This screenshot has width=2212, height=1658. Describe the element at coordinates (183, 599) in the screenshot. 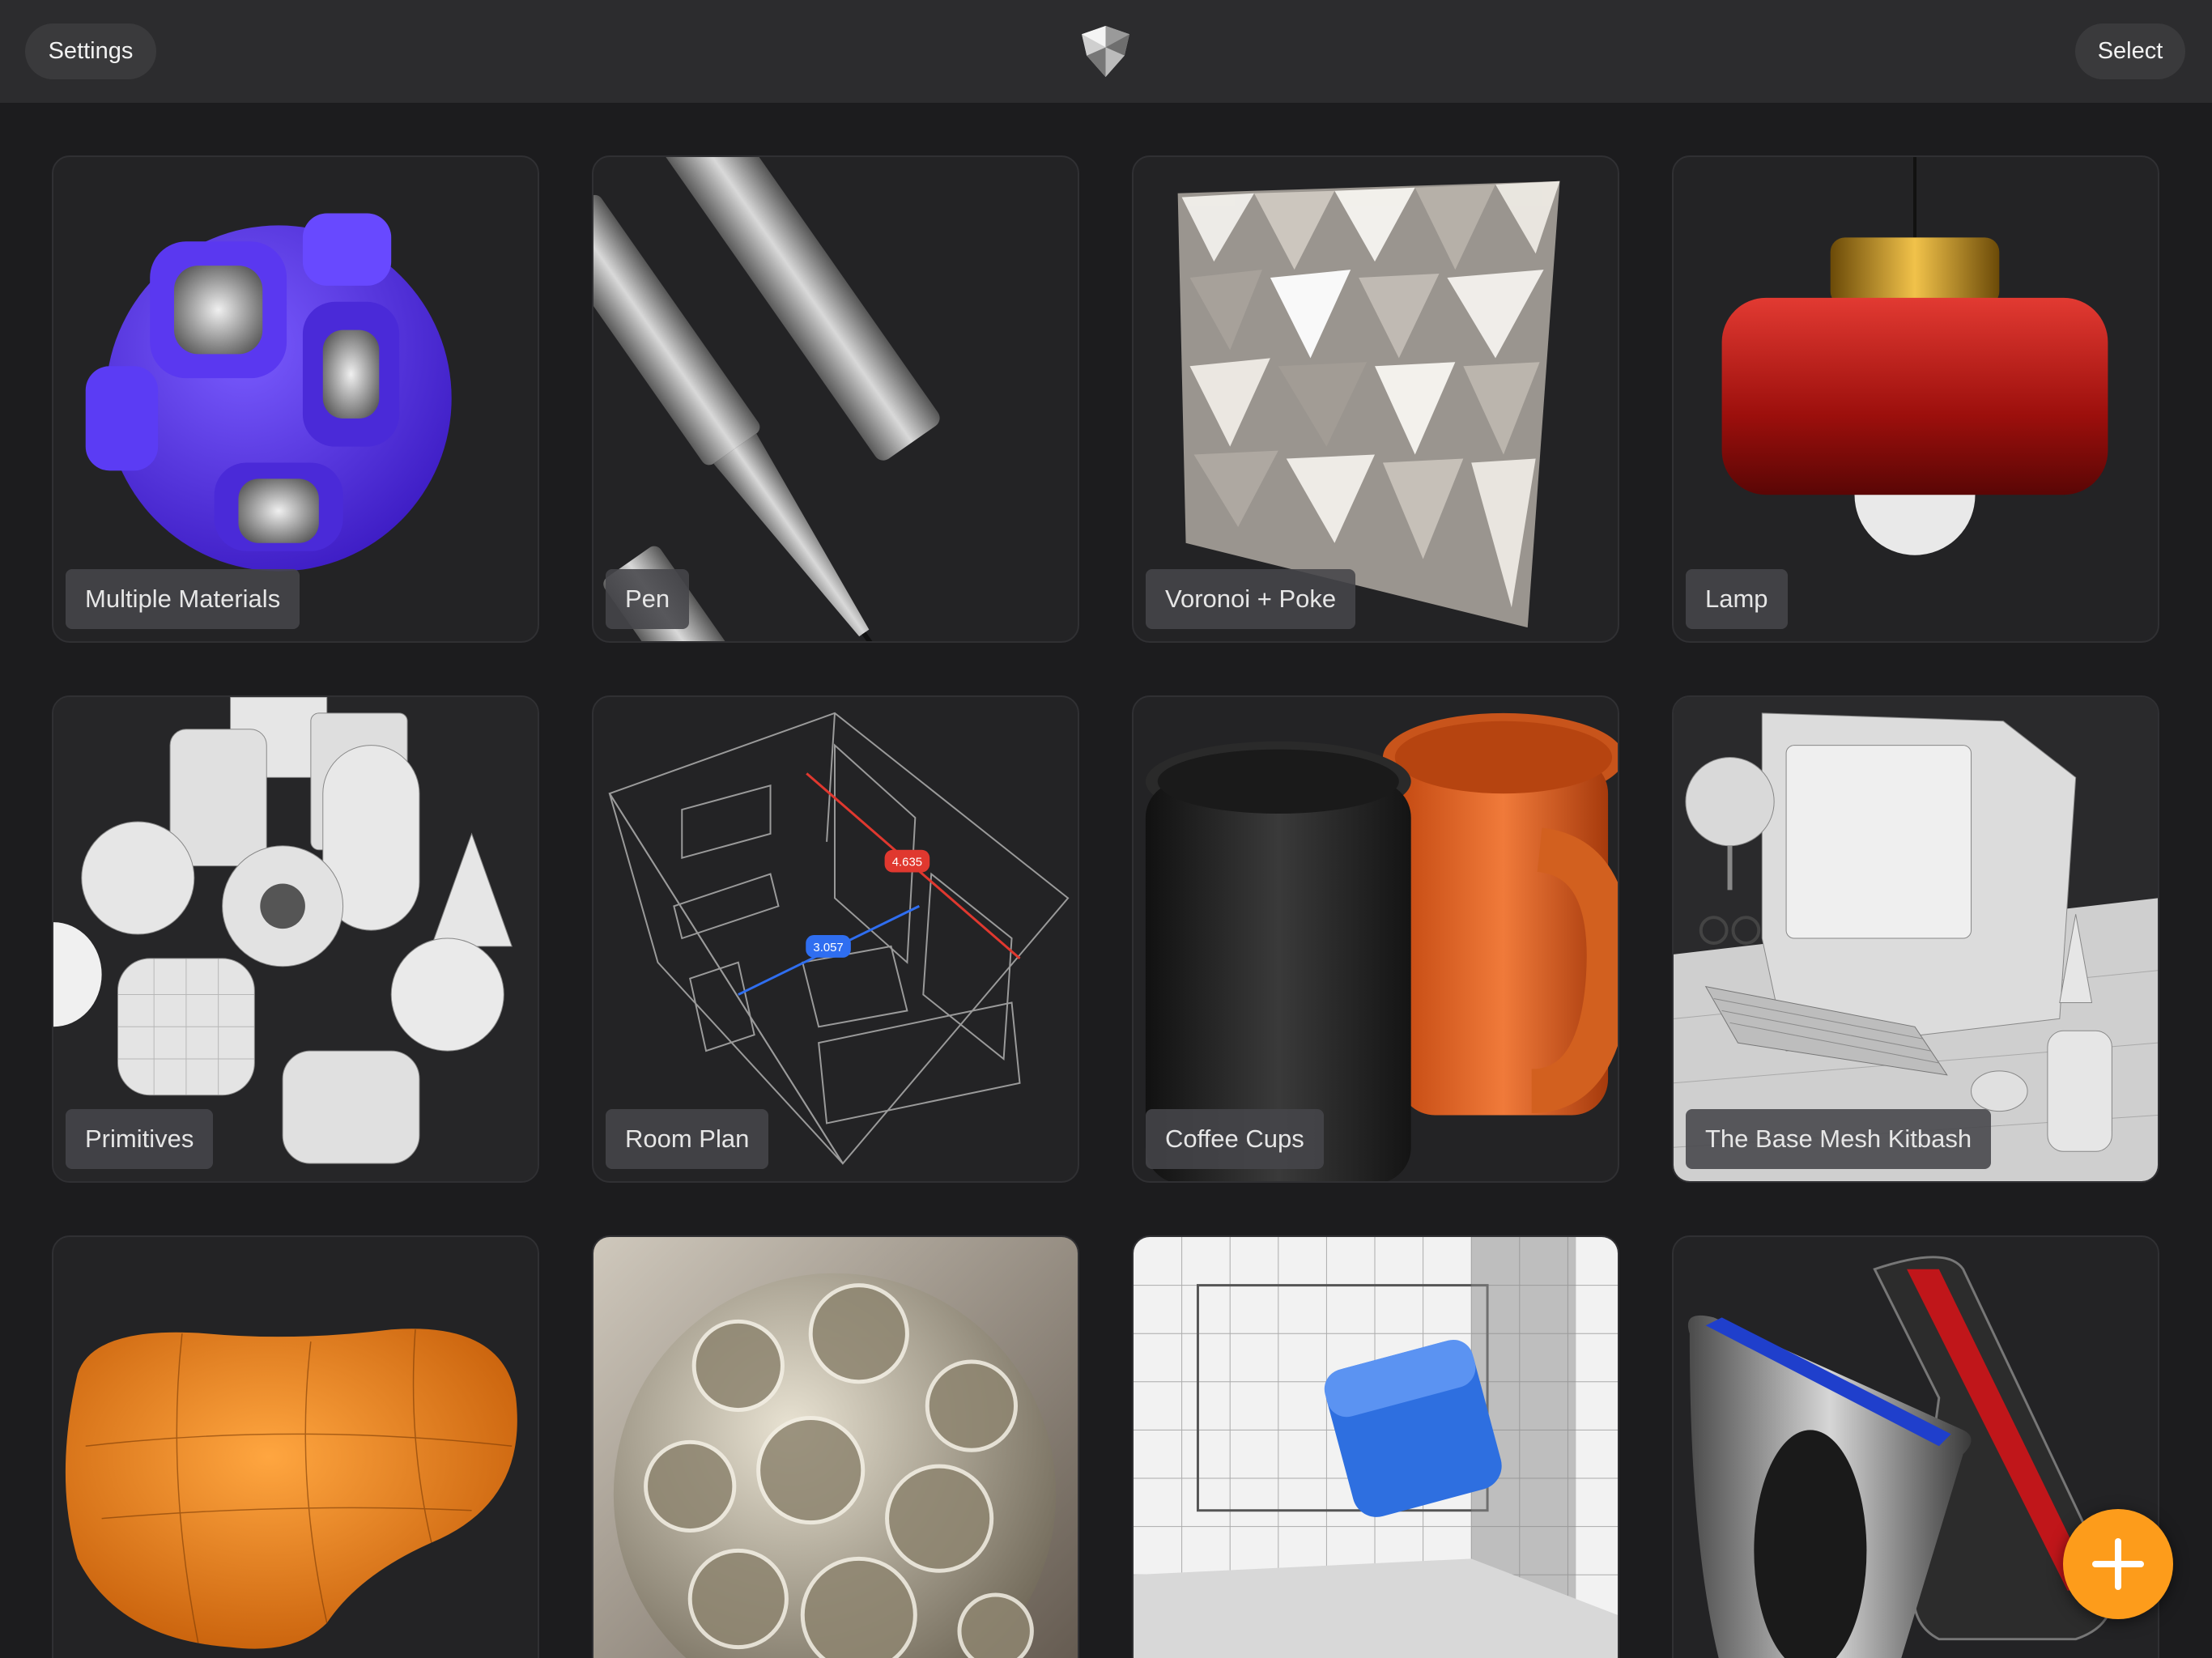

I see `project-title: Multiple Materials` at that location.